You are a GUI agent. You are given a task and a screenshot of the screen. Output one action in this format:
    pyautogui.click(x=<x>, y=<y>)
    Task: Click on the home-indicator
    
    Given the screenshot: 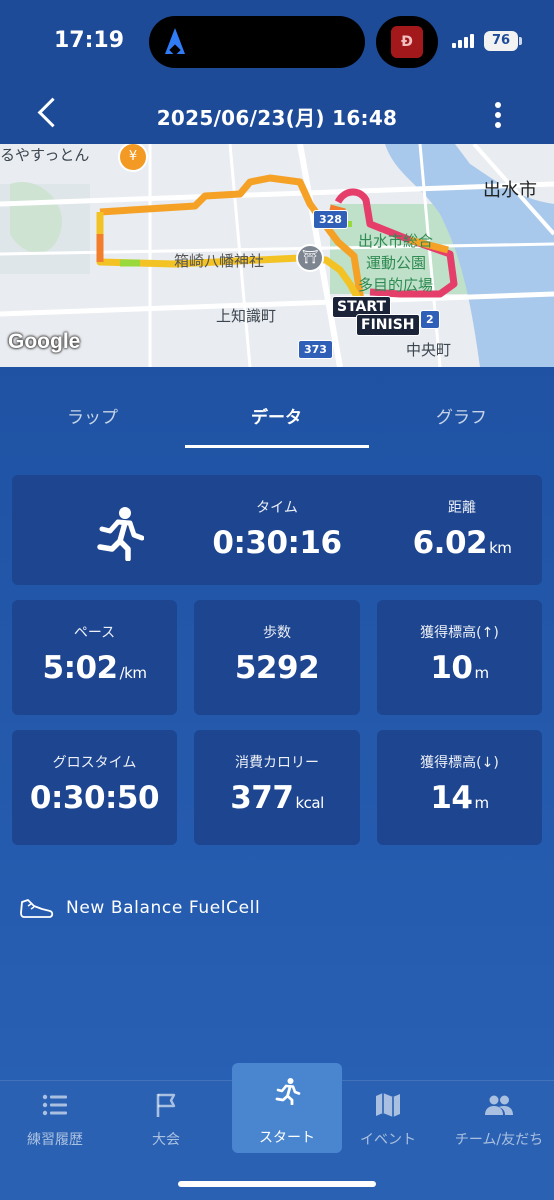 What is the action you would take?
    pyautogui.click(x=277, y=1184)
    